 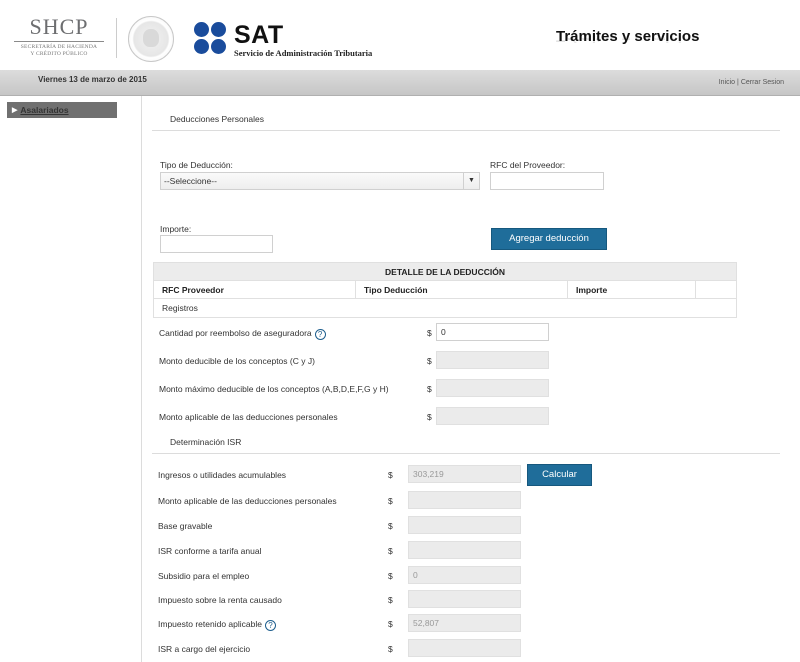 What do you see at coordinates (464, 599) in the screenshot?
I see `isr-causado-input` at bounding box center [464, 599].